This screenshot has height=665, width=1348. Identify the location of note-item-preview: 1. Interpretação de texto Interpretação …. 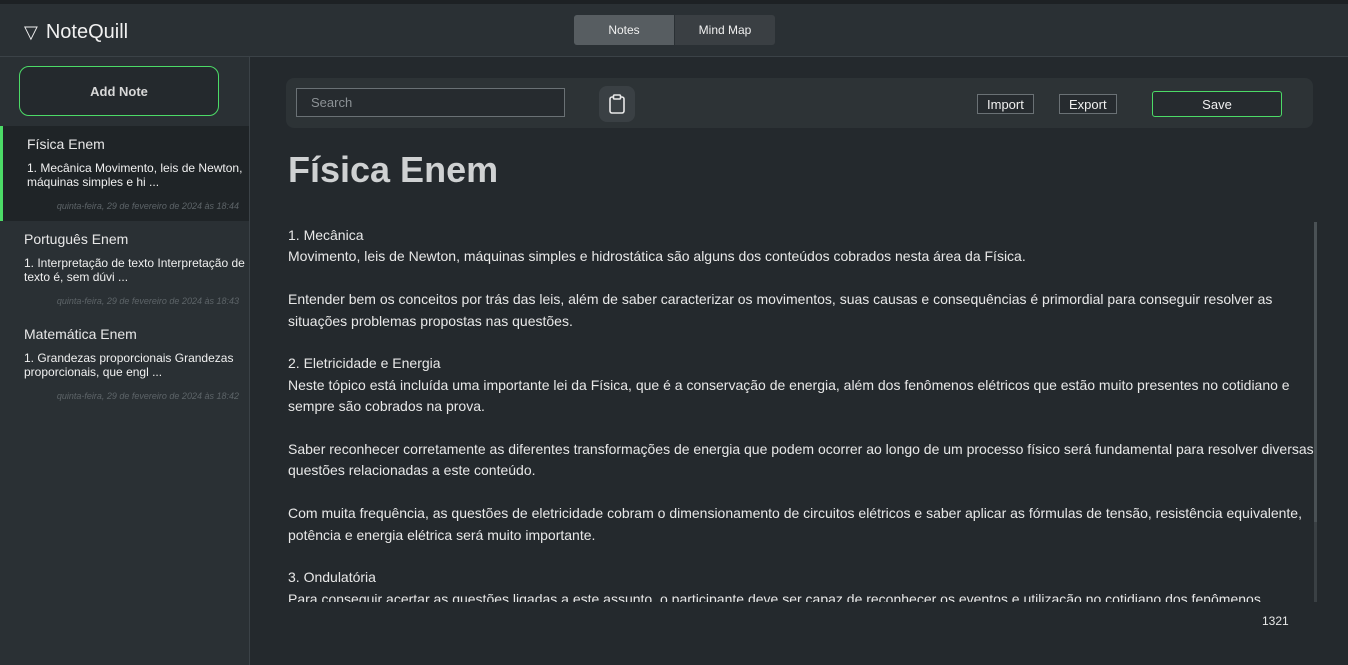
(134, 270).